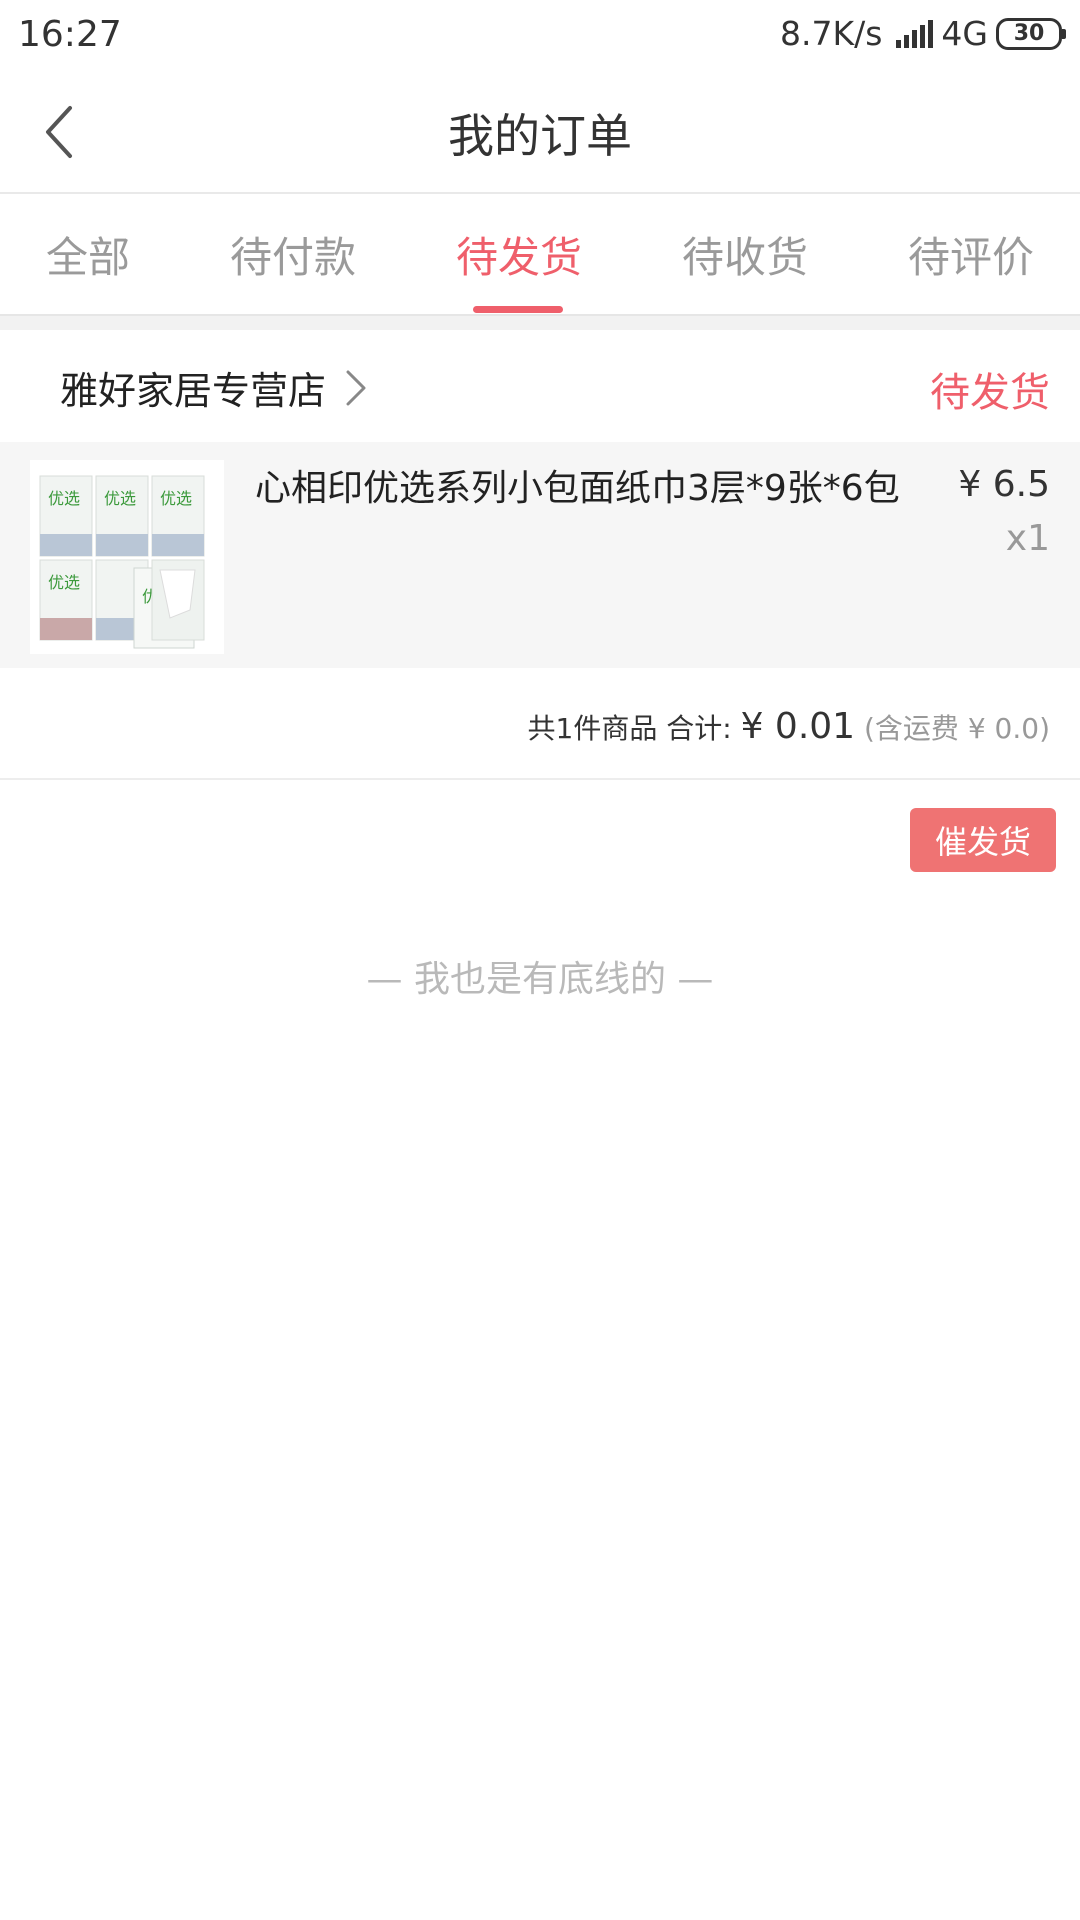  What do you see at coordinates (915, 33) in the screenshot?
I see `signal-icon` at bounding box center [915, 33].